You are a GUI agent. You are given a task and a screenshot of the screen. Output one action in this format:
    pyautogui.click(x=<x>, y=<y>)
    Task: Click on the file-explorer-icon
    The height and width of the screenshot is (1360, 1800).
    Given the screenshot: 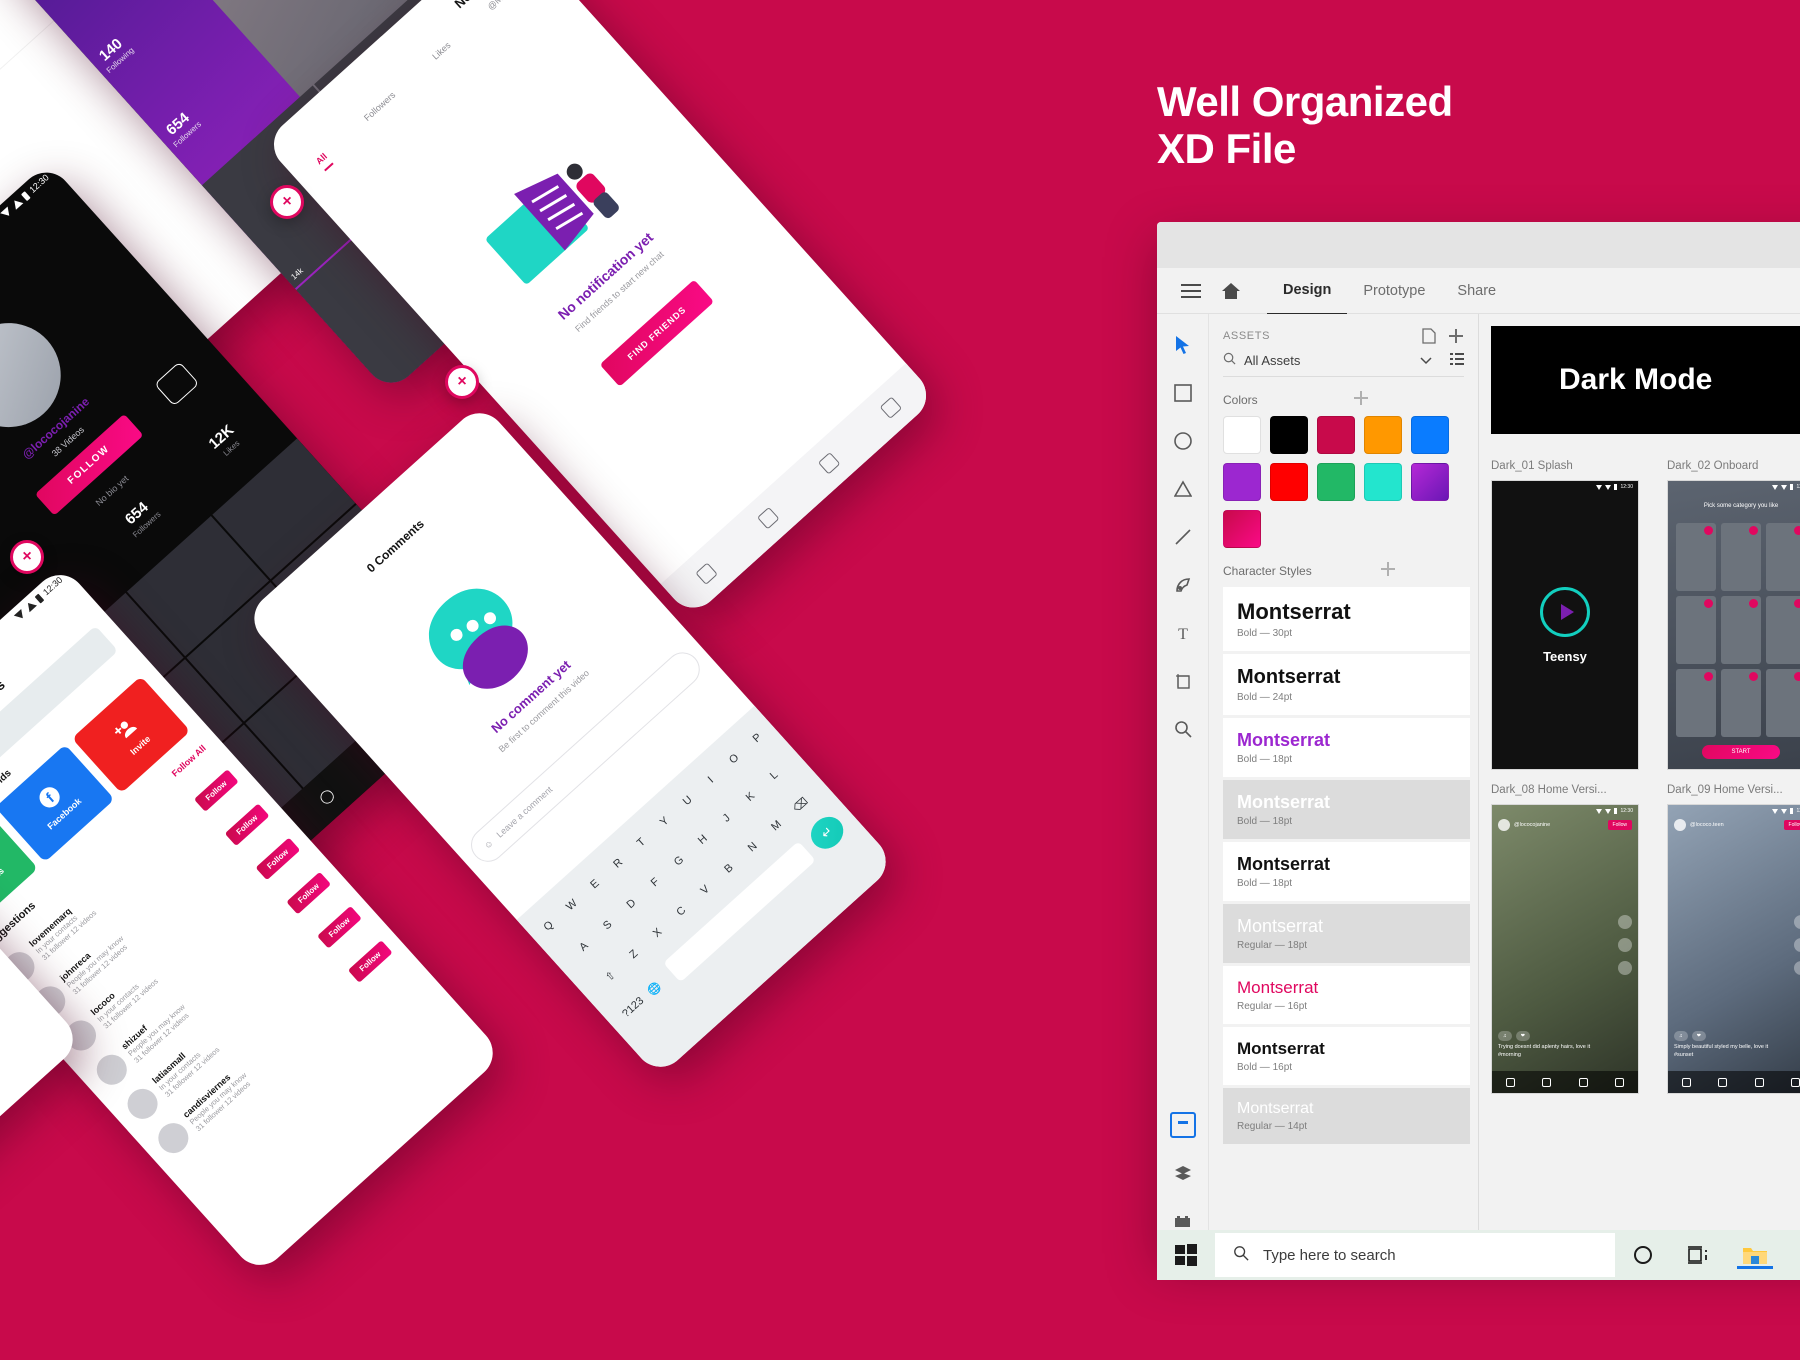 What is the action you would take?
    pyautogui.click(x=1755, y=1256)
    